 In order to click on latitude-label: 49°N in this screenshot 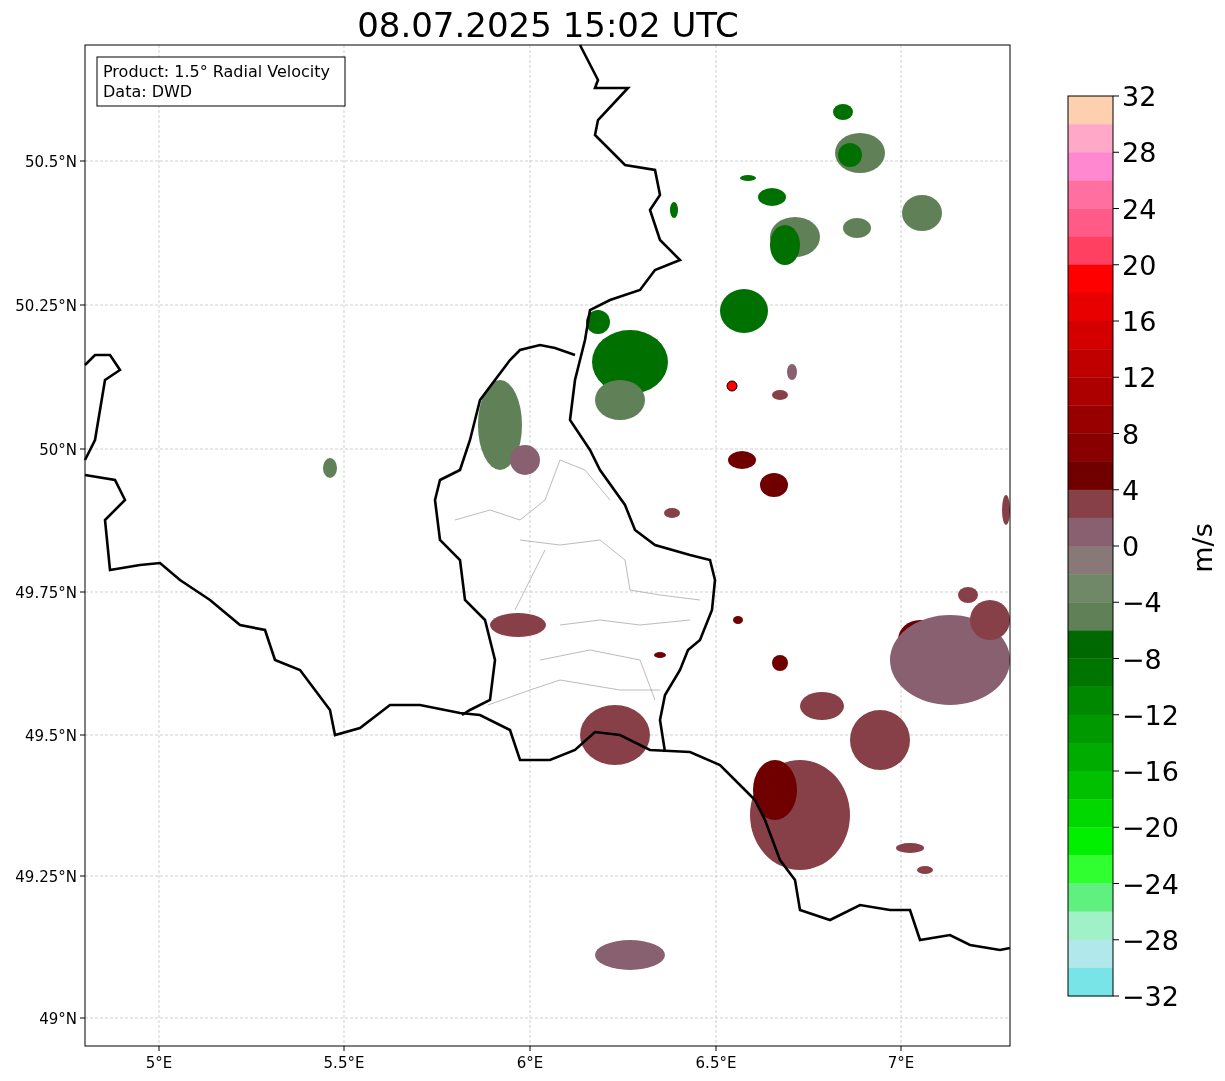, I will do `click(58, 1019)`.